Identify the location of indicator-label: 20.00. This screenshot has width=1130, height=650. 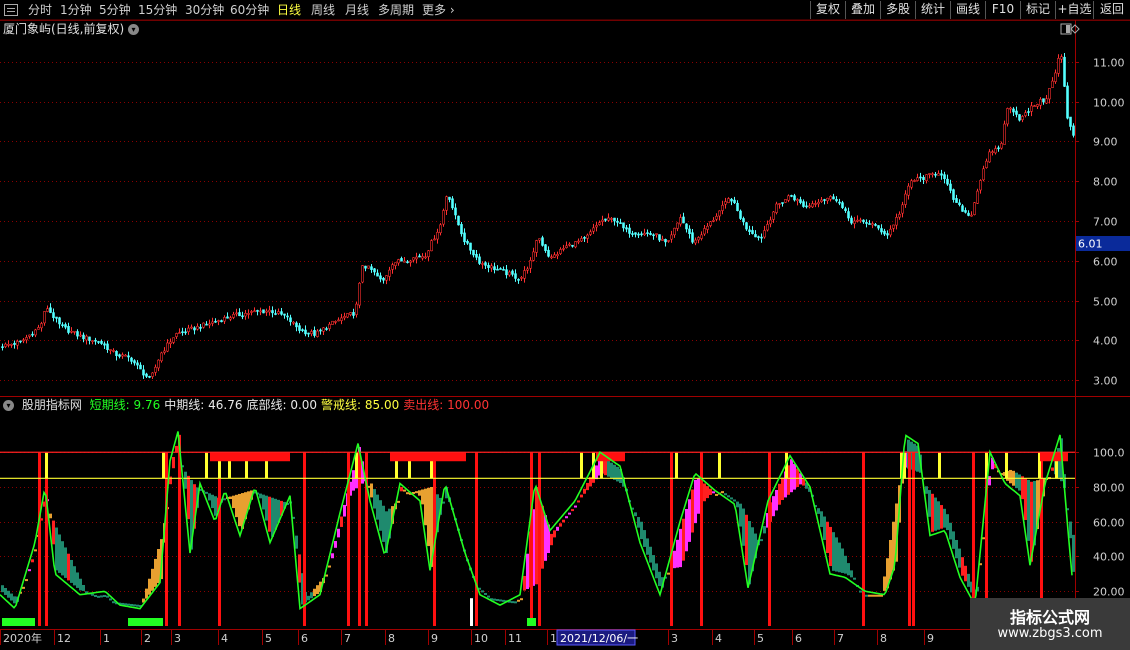
(1109, 592).